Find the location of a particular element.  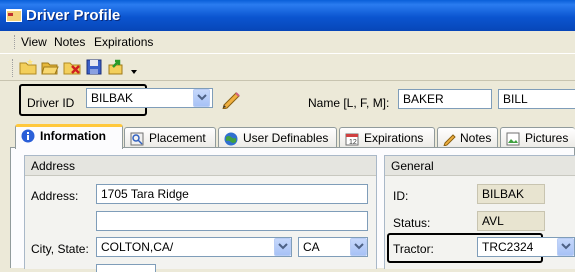

driver-id-label: Driver ID is located at coordinates (51, 103).